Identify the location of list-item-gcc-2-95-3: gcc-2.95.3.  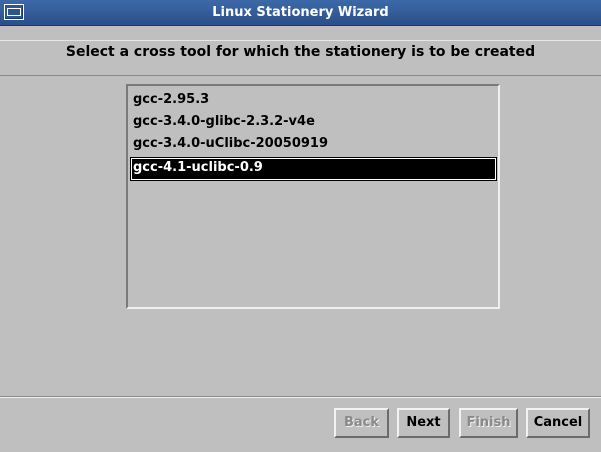
(313, 101).